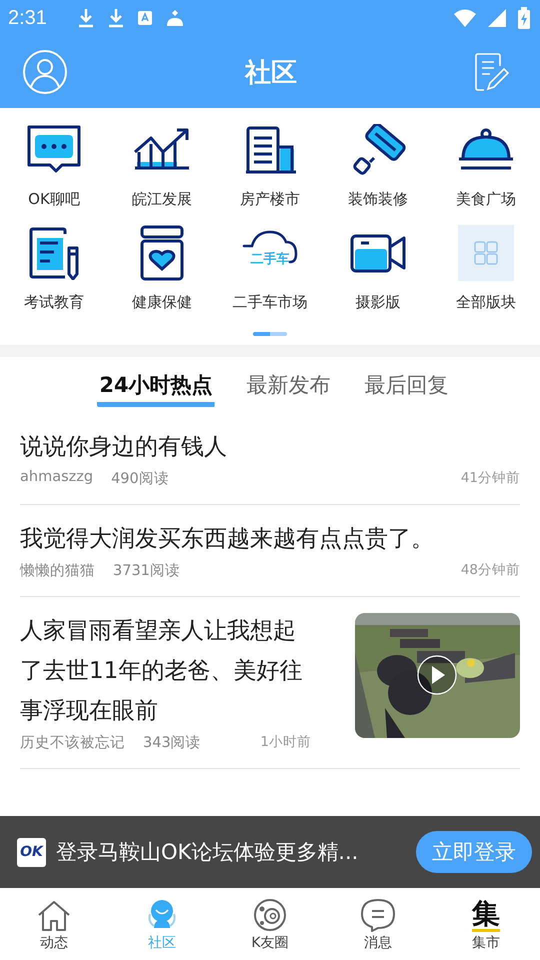 Image resolution: width=540 pixels, height=960 pixels. What do you see at coordinates (490, 570) in the screenshot?
I see `post-time: 48分钟前` at bounding box center [490, 570].